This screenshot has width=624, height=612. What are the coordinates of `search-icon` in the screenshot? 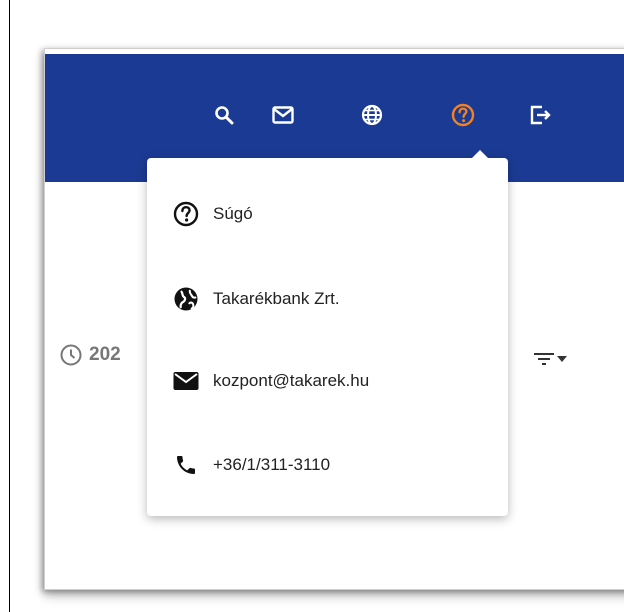 It's located at (224, 115).